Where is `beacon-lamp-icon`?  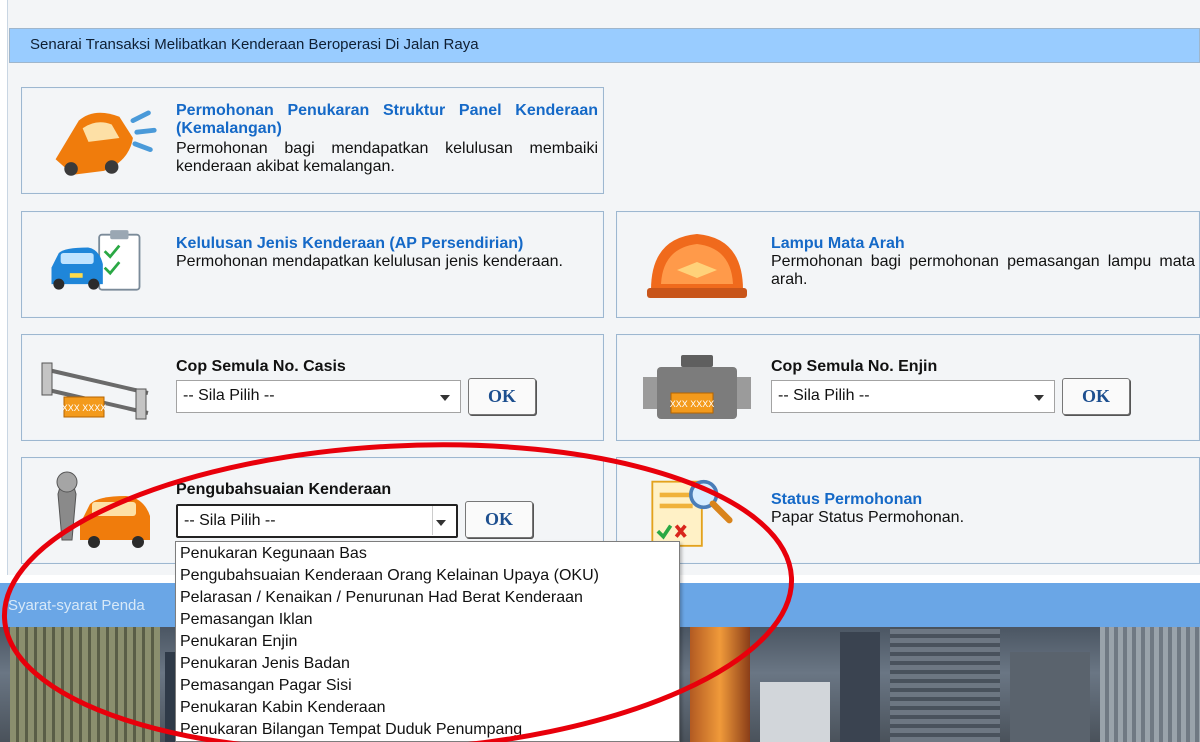
beacon-lamp-icon is located at coordinates (697, 266).